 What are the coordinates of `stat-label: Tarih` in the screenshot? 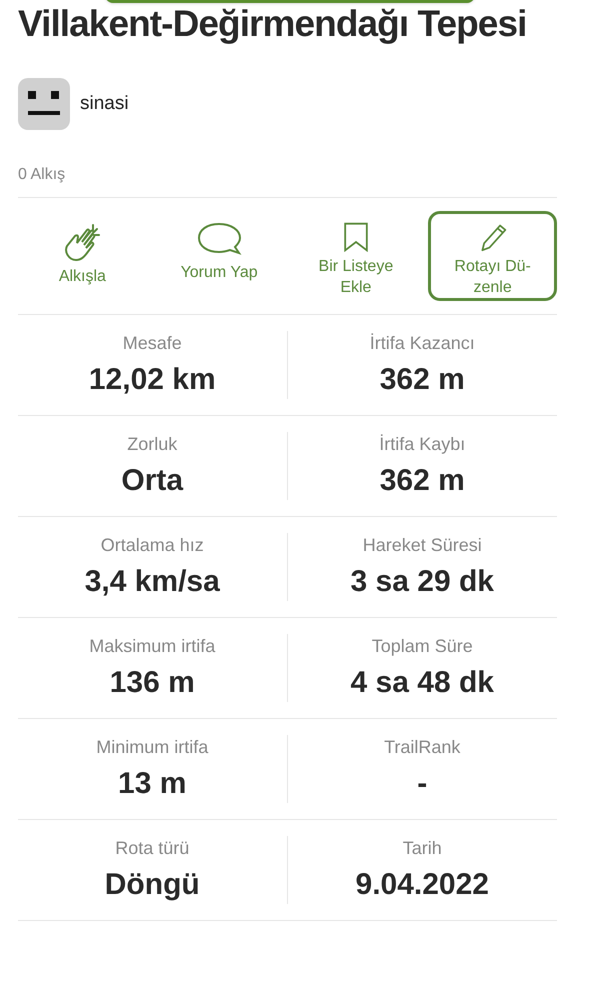 It's located at (422, 848).